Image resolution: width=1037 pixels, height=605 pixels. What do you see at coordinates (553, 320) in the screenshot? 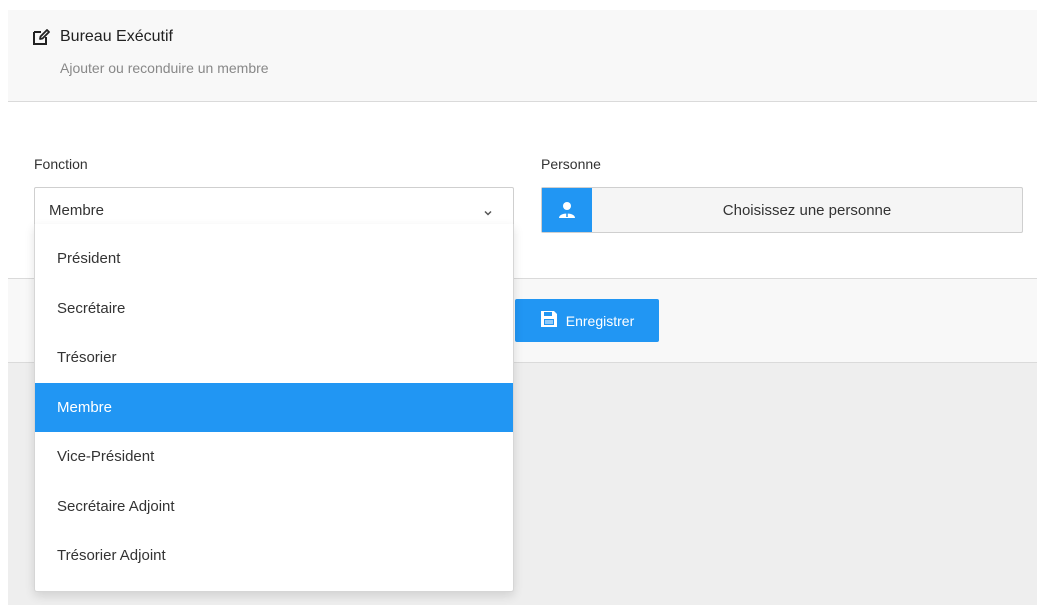
I see `save-icon` at bounding box center [553, 320].